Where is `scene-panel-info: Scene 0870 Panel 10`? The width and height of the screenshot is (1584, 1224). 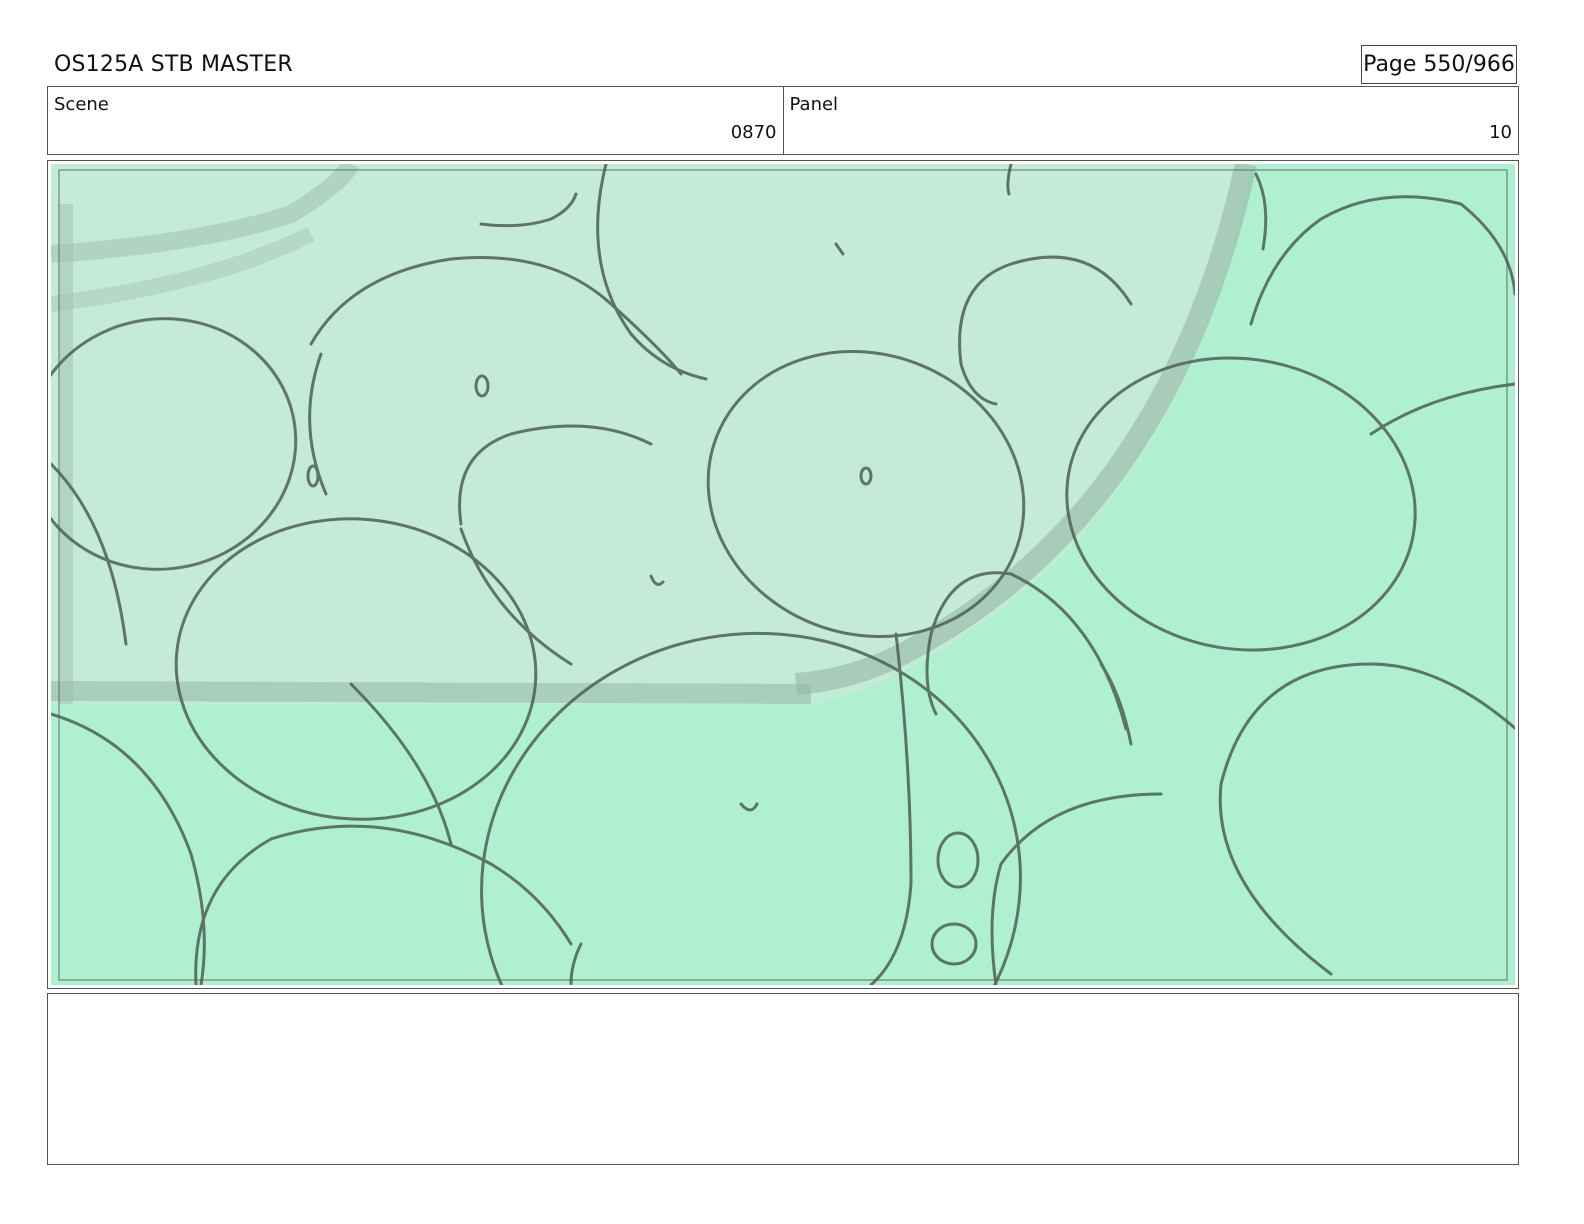 scene-panel-info: Scene 0870 Panel 10 is located at coordinates (783, 120).